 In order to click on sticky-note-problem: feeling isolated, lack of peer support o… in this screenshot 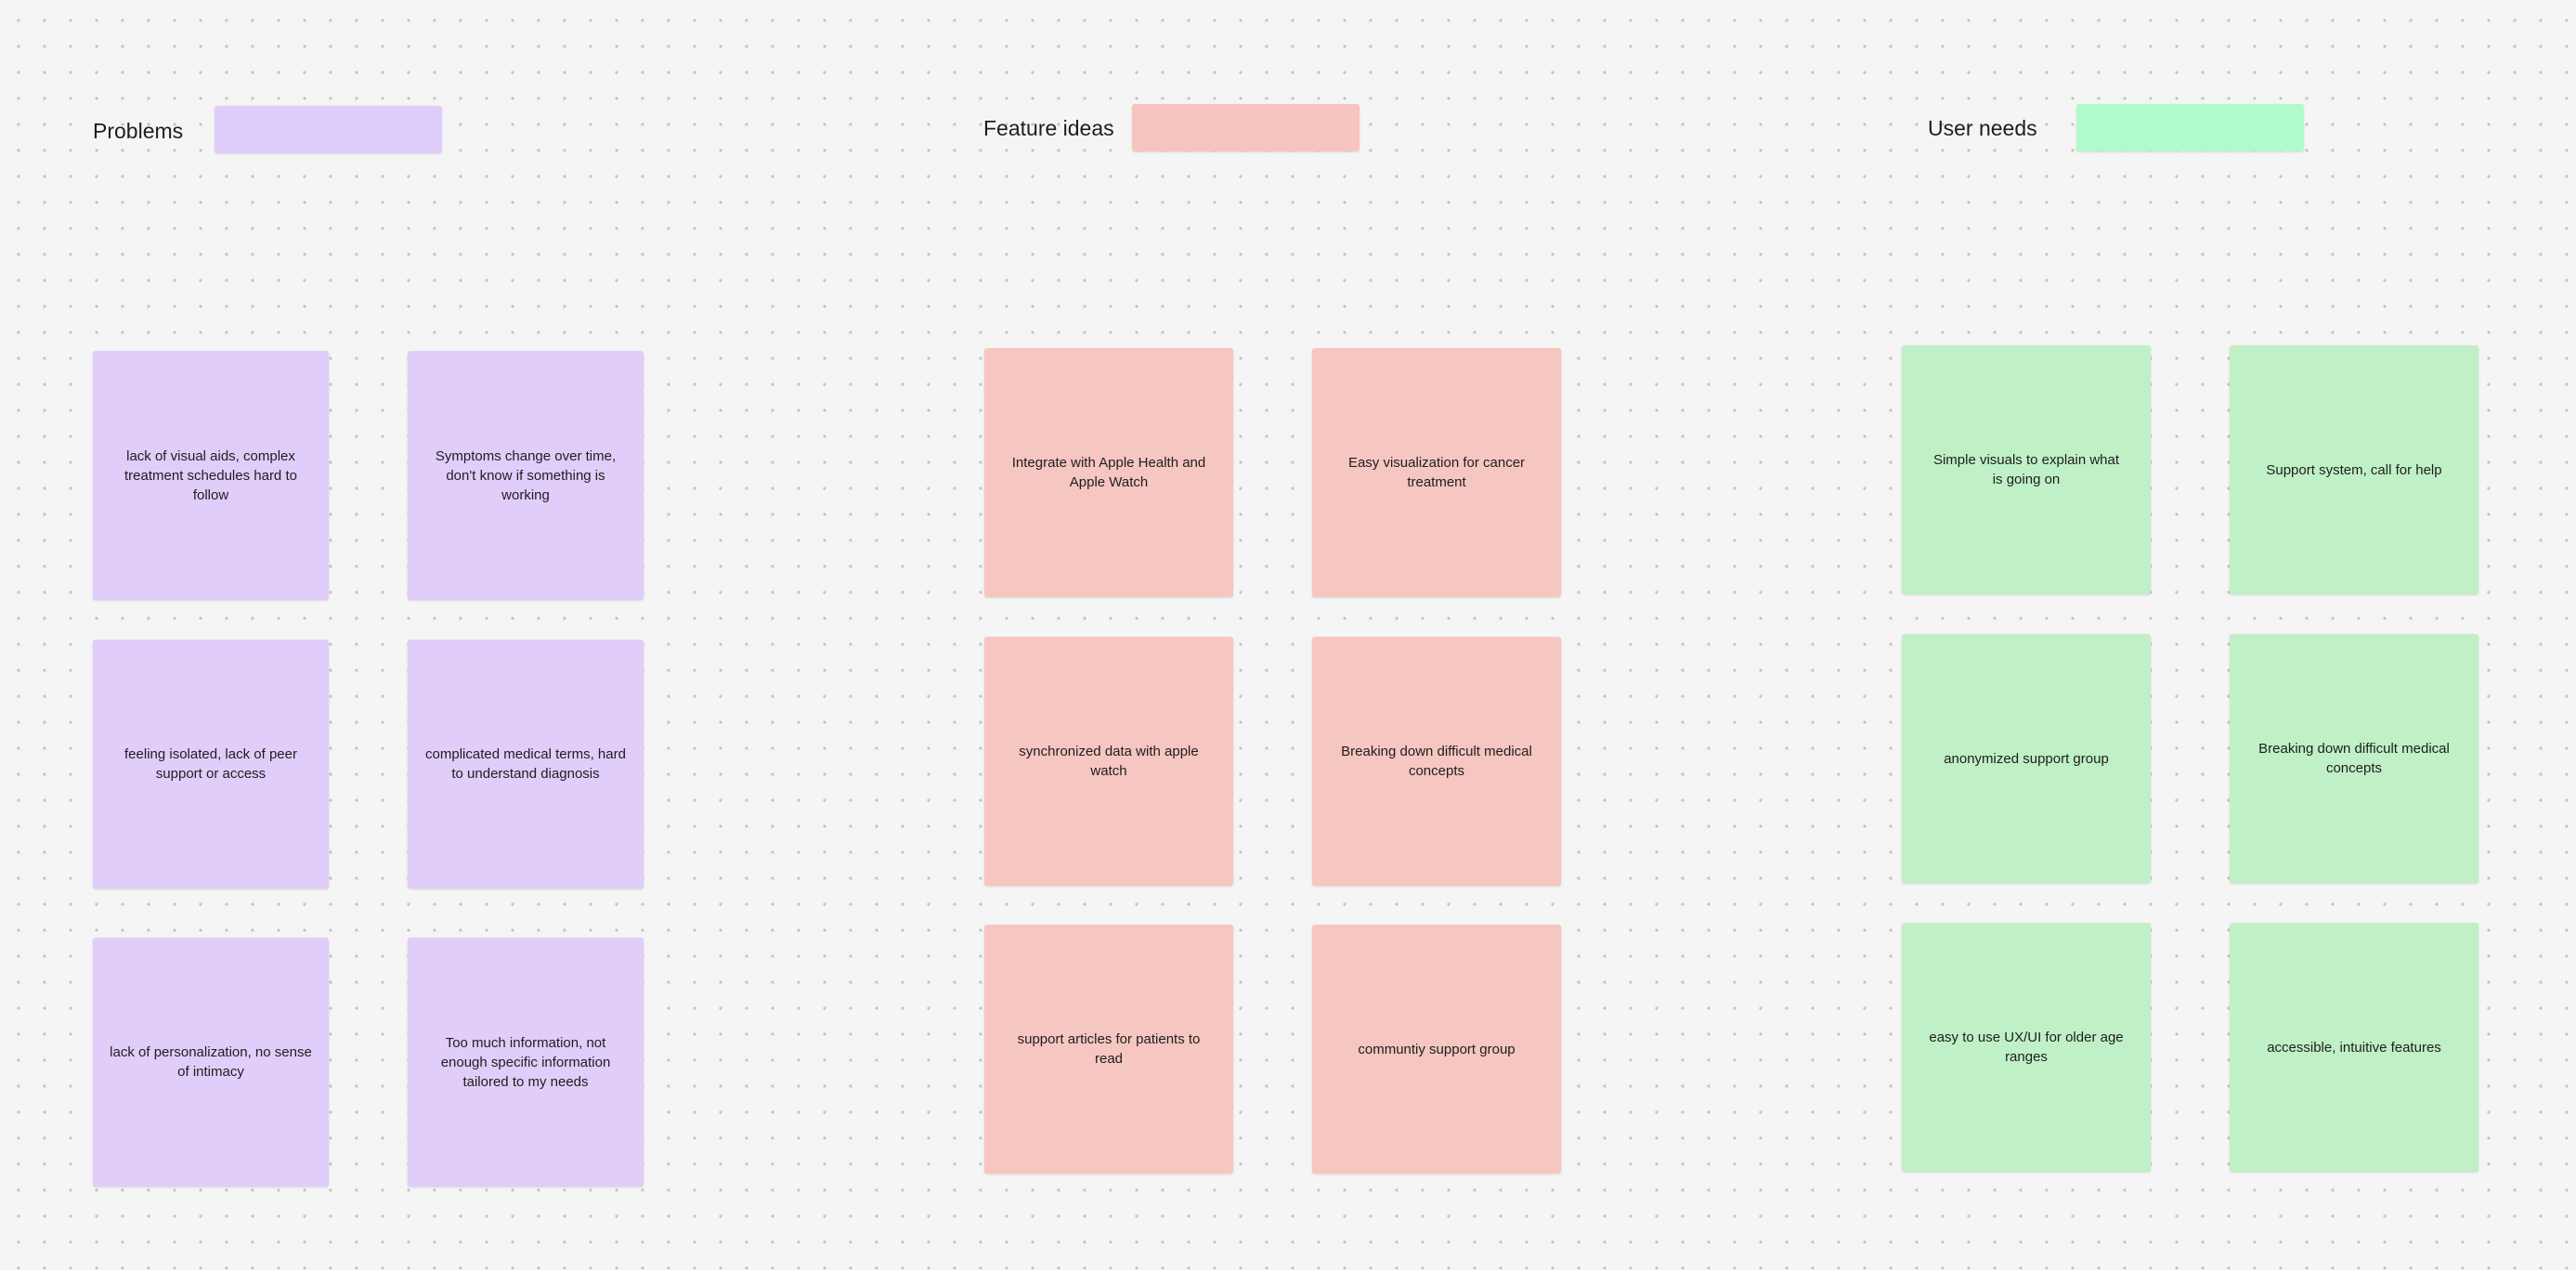, I will do `click(211, 764)`.